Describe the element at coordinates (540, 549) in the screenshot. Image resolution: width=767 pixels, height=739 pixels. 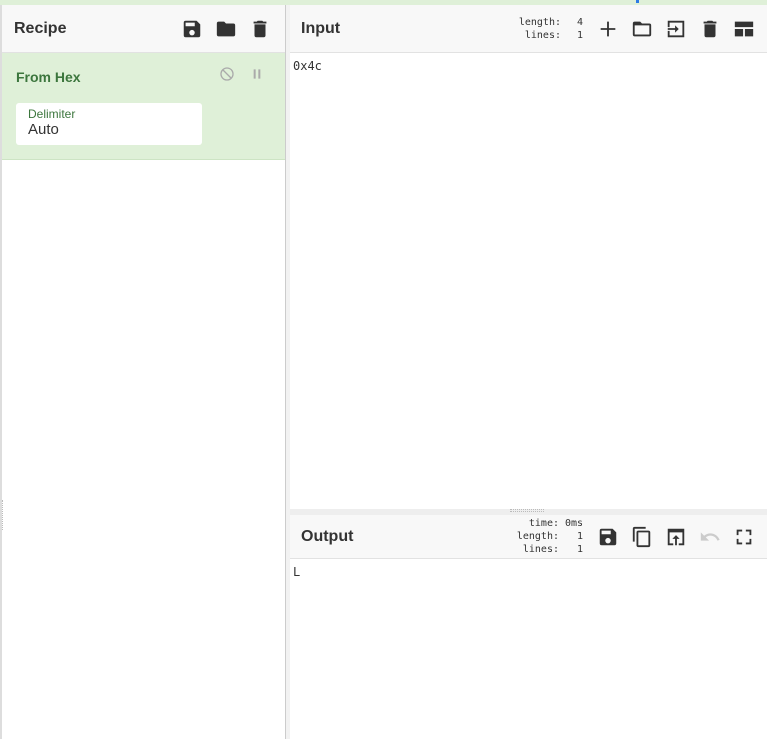
I see `output-lines-label: lines:` at that location.